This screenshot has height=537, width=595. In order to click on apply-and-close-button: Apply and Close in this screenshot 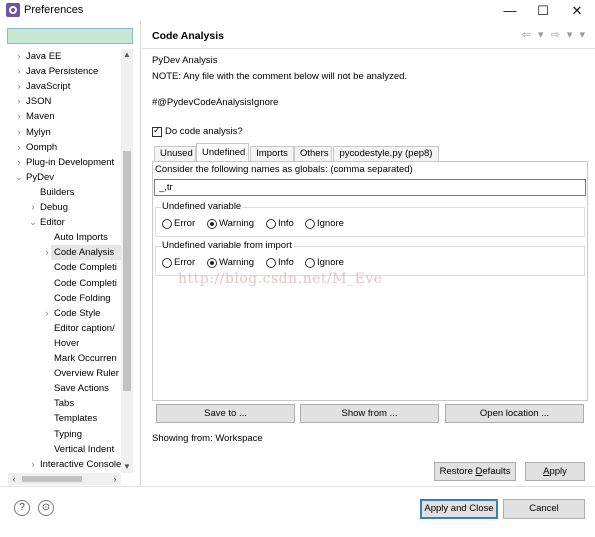, I will do `click(459, 509)`.